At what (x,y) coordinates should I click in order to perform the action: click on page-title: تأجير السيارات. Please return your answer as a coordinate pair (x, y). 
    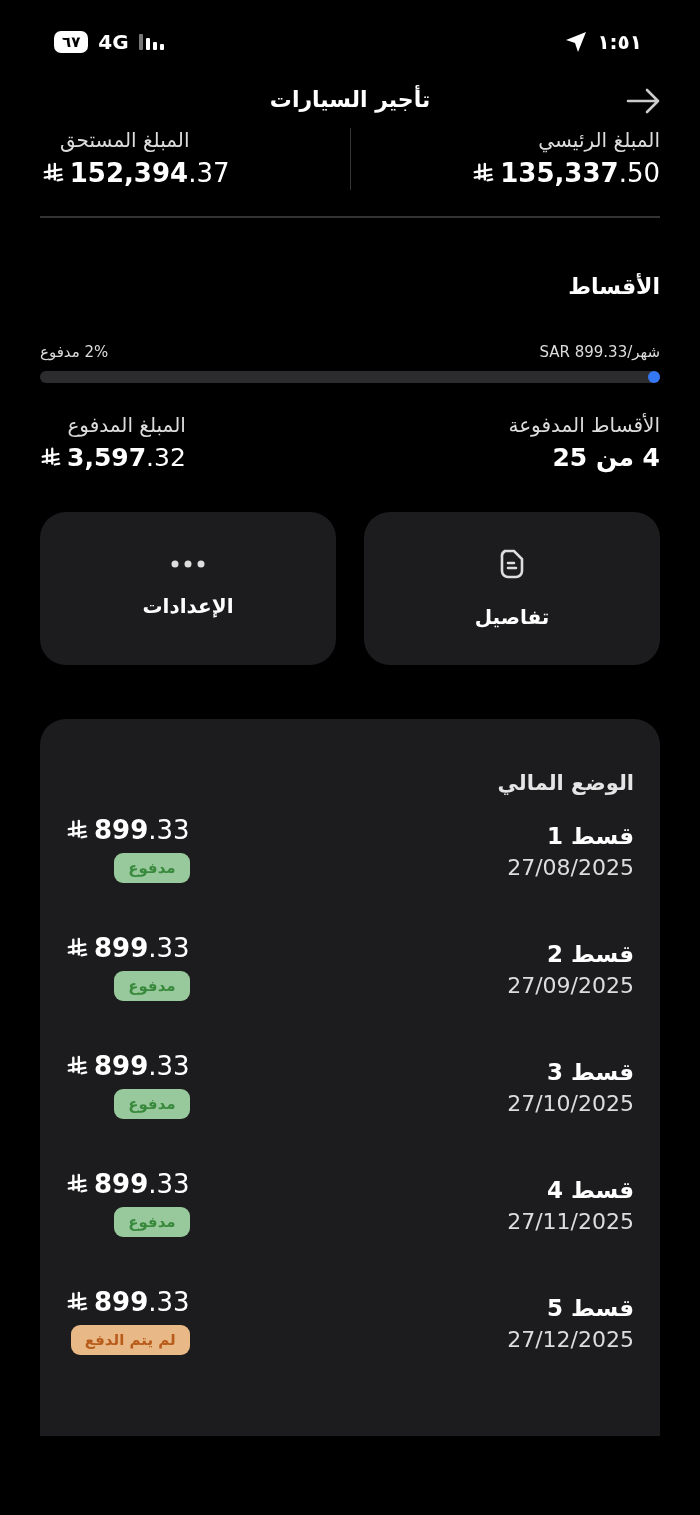
    Looking at the image, I should click on (350, 99).